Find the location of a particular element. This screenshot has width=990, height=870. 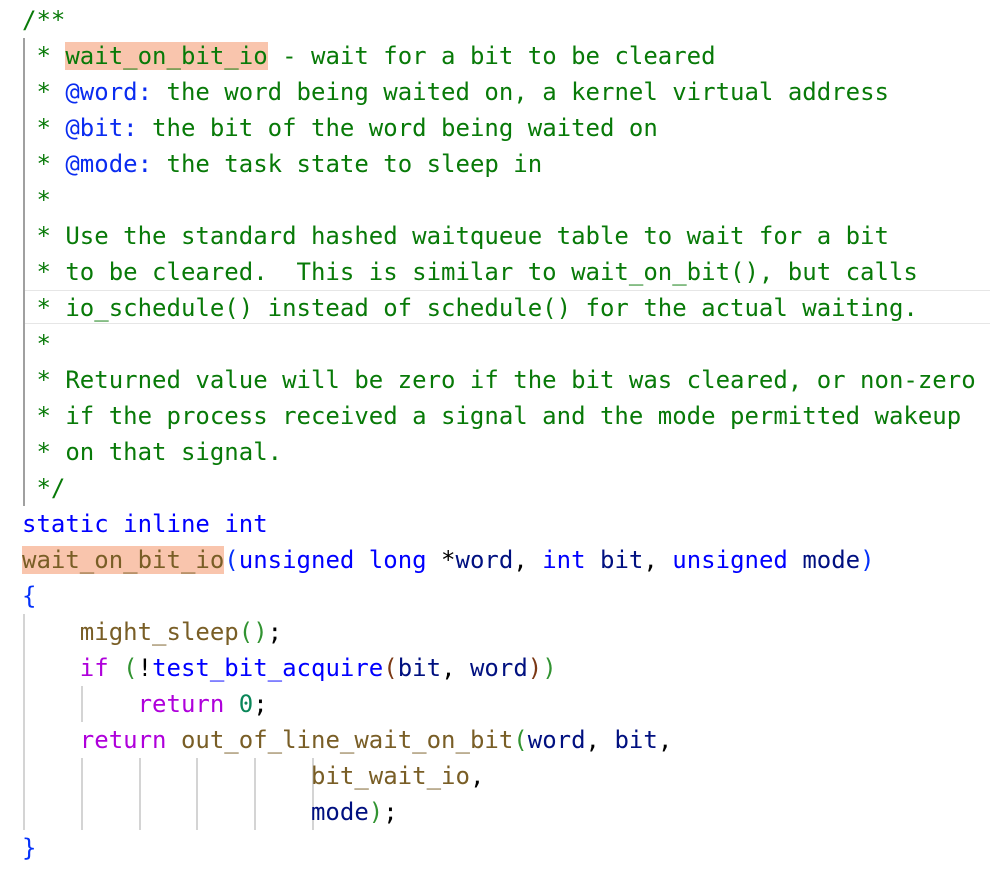

code-token: } is located at coordinates (29, 848).